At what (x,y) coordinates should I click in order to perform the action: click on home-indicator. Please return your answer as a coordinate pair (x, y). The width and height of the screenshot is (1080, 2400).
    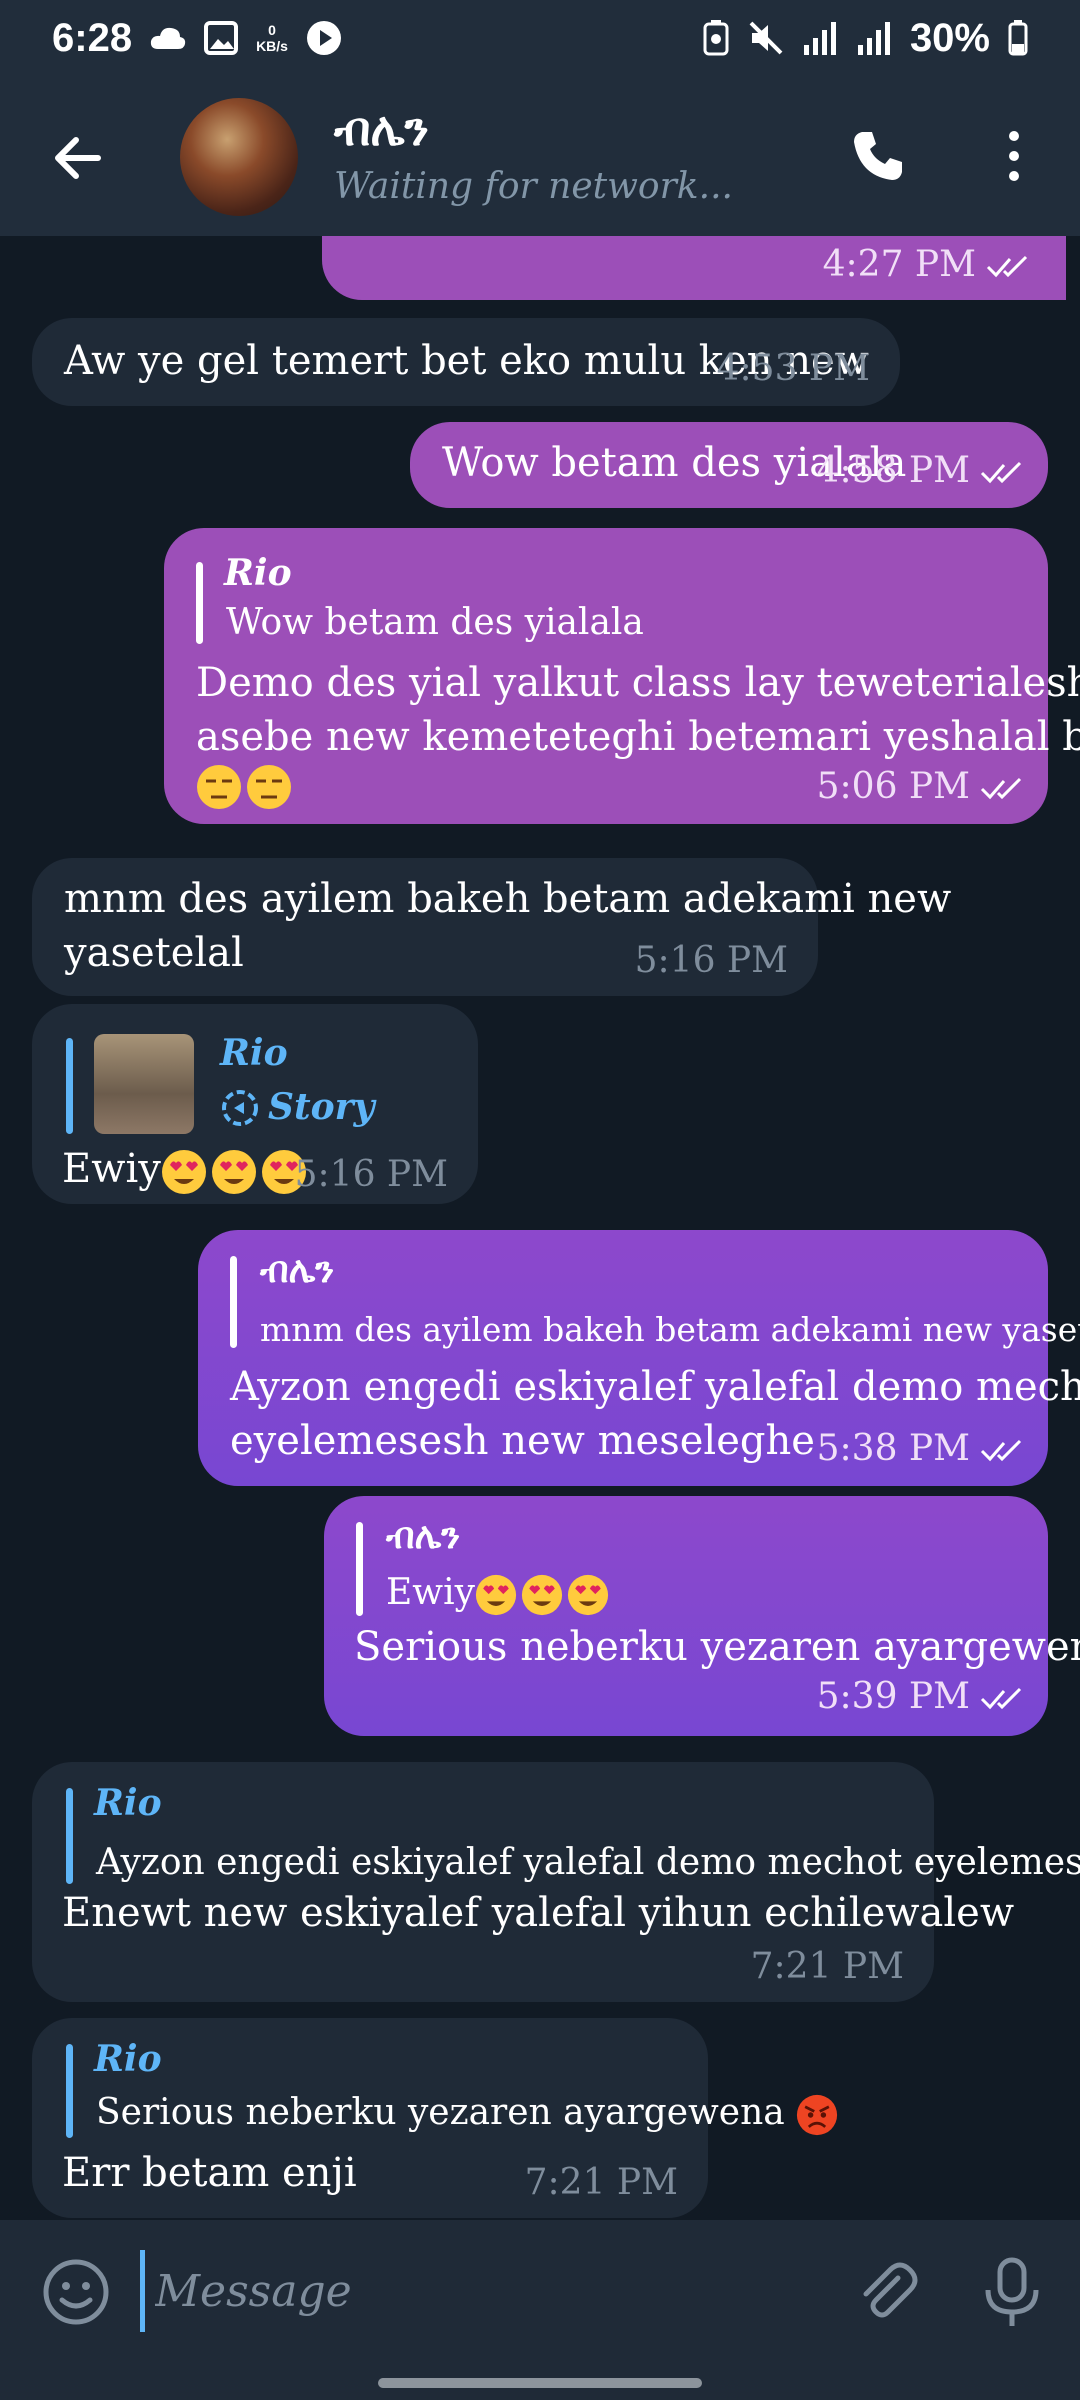
    Looking at the image, I should click on (540, 2383).